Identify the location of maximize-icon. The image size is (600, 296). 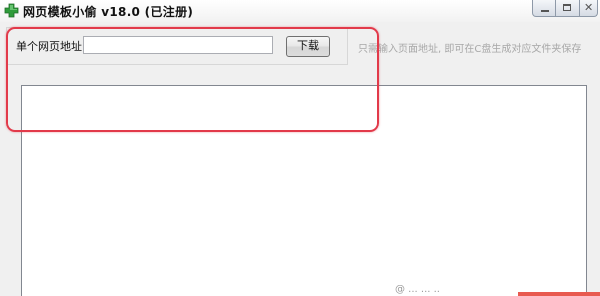
(567, 7).